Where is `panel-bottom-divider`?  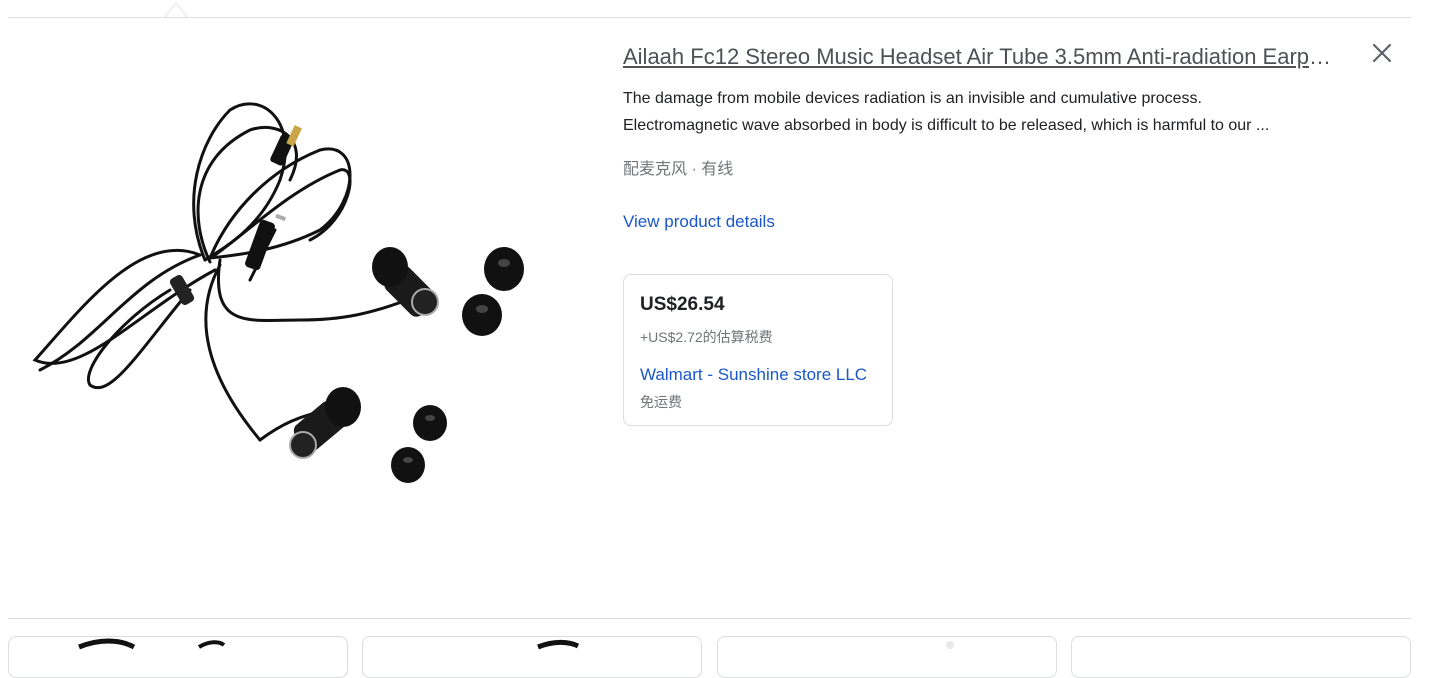
panel-bottom-divider is located at coordinates (709, 618).